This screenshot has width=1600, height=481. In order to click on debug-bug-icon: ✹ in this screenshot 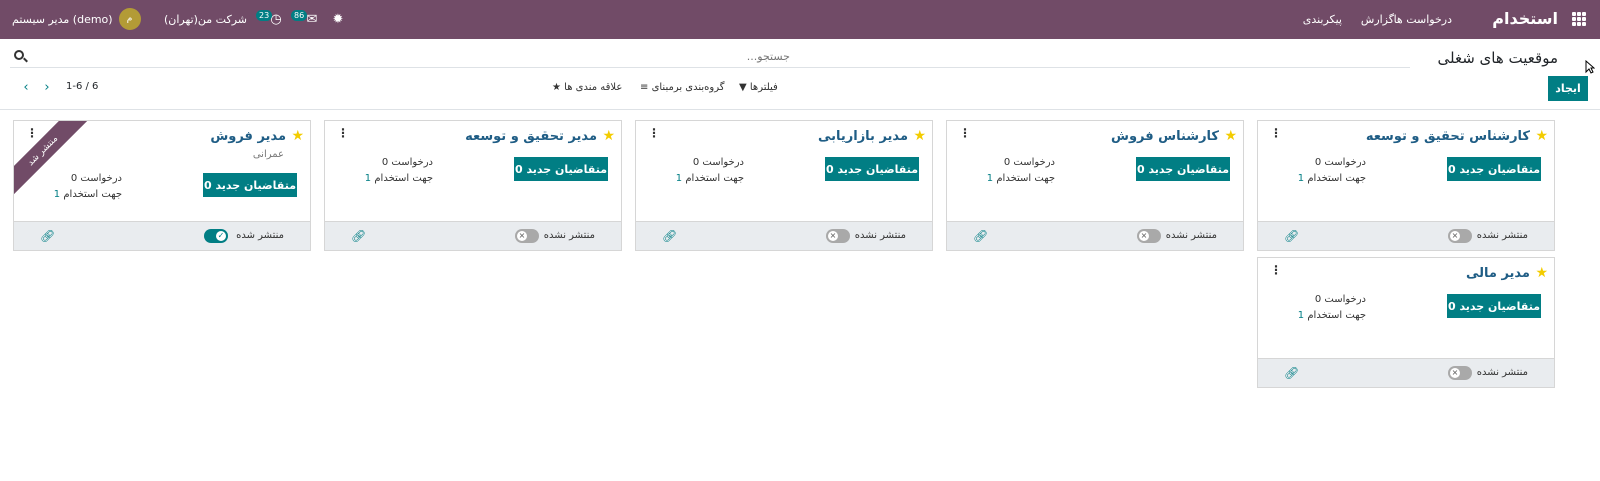, I will do `click(338, 20)`.